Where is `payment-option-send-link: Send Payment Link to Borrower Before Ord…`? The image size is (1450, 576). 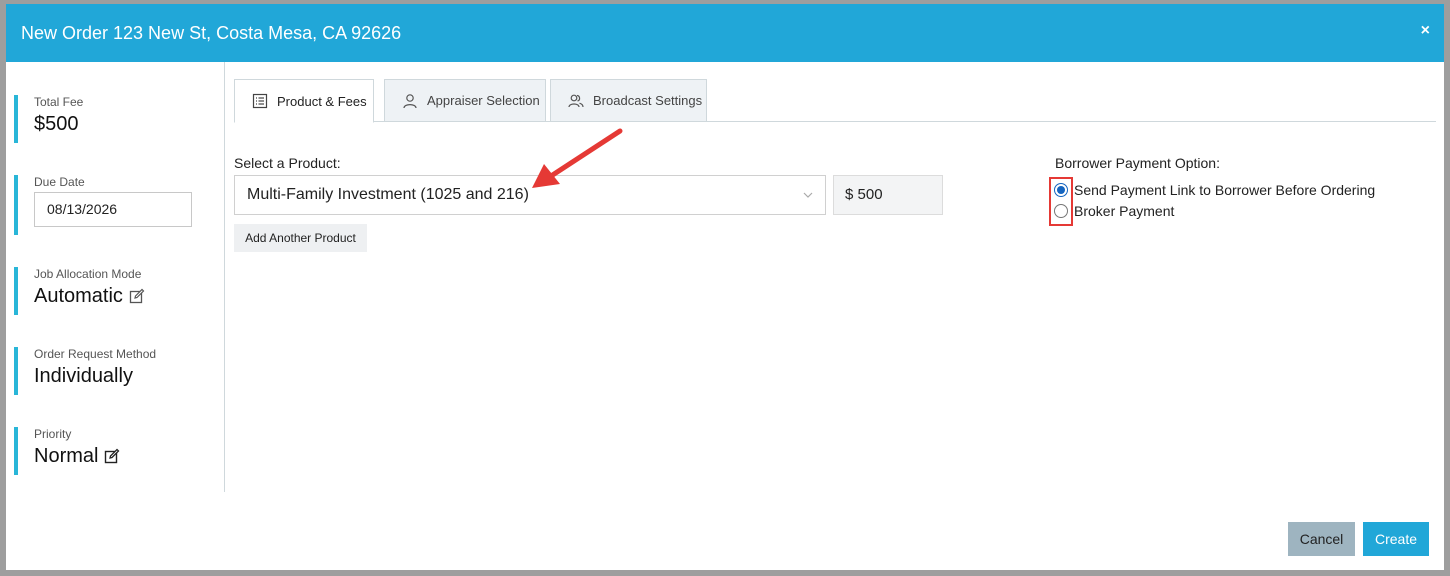 payment-option-send-link: Send Payment Link to Borrower Before Ord… is located at coordinates (1214, 190).